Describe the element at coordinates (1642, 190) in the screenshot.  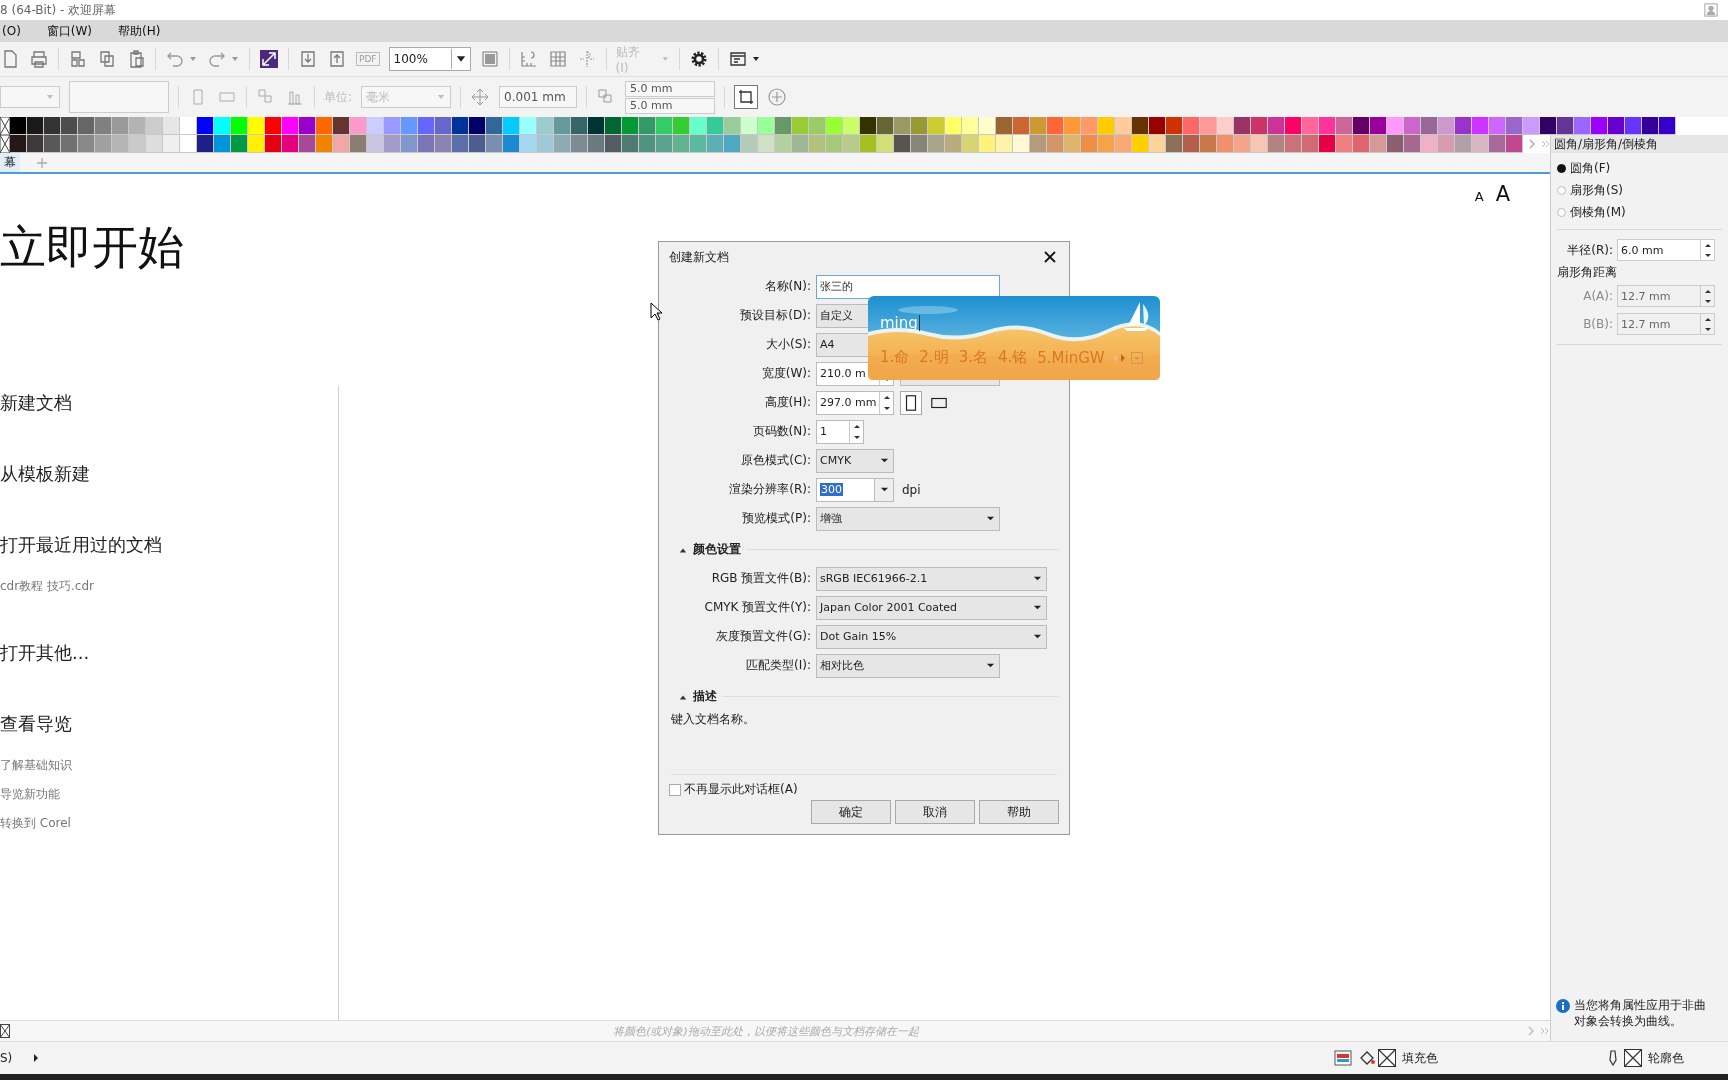
I see `radio-option: 扇形角(S)` at that location.